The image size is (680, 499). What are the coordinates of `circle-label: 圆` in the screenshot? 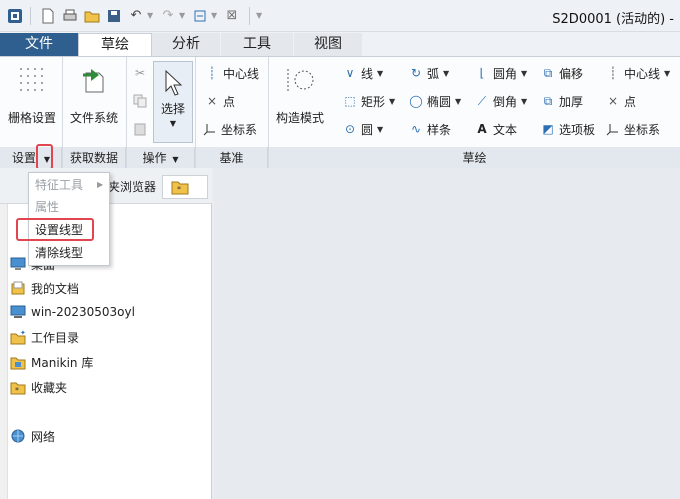 It's located at (367, 129).